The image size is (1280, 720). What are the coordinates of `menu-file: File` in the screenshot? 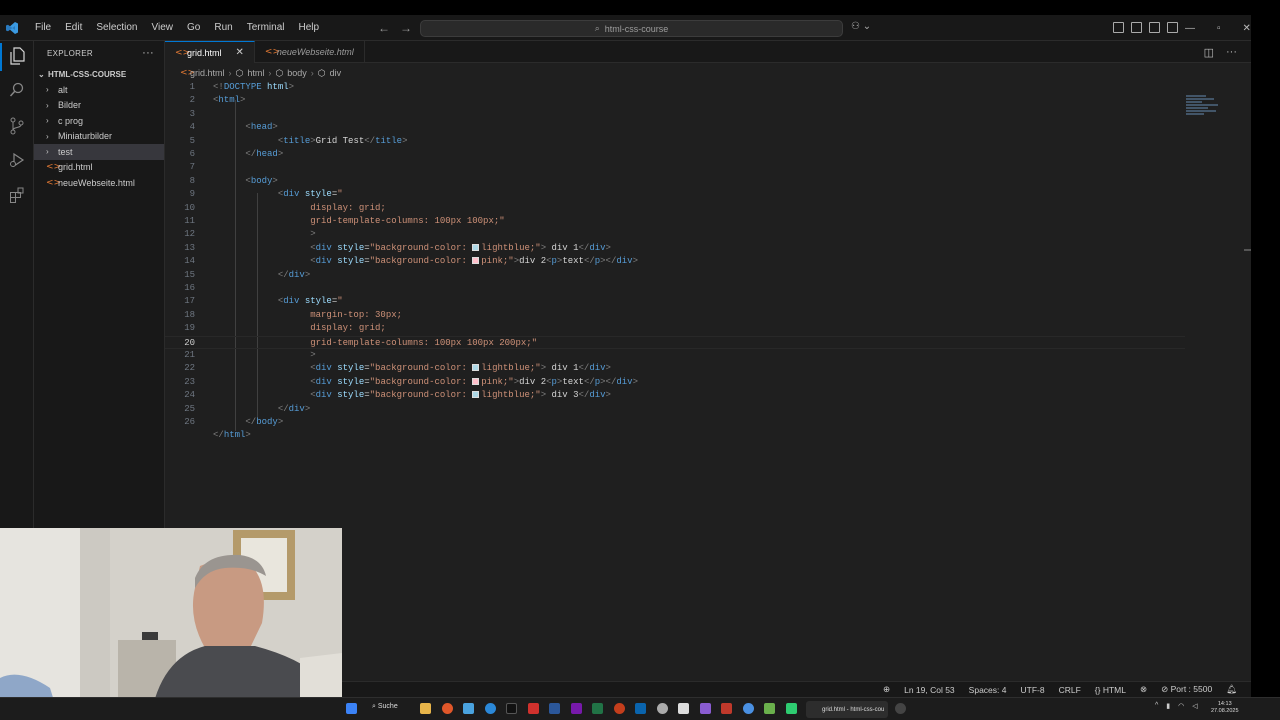 It's located at (43, 28).